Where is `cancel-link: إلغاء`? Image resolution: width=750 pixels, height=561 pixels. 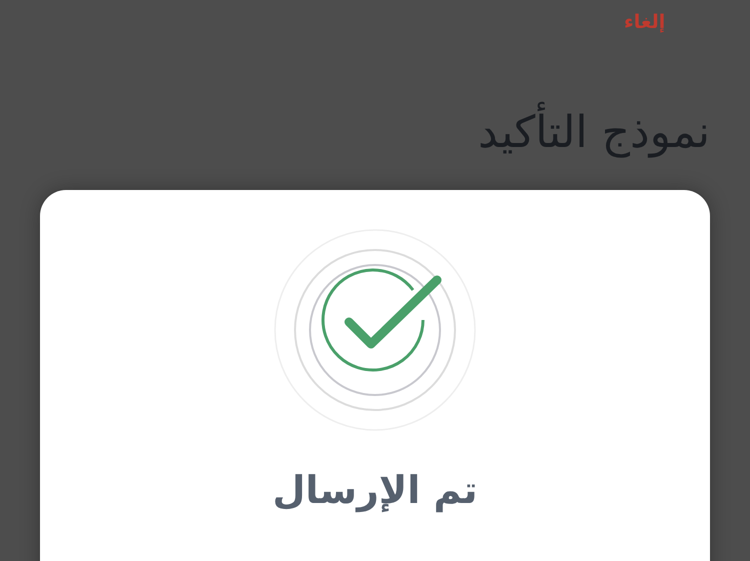 cancel-link: إلغاء is located at coordinates (645, 28).